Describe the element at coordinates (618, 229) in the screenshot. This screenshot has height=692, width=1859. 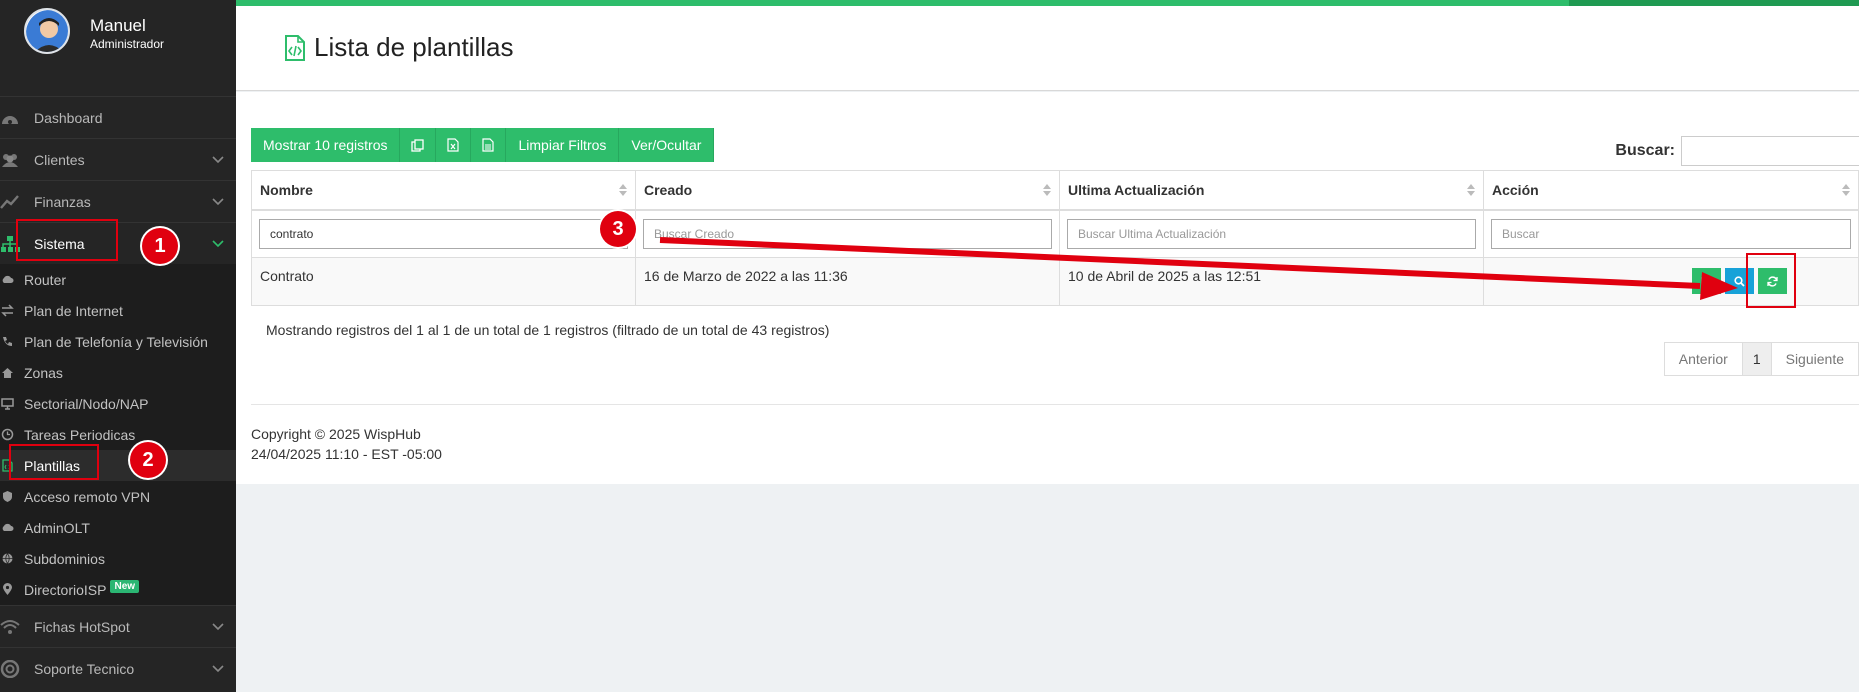
I see `annotation-number-3: 3` at that location.